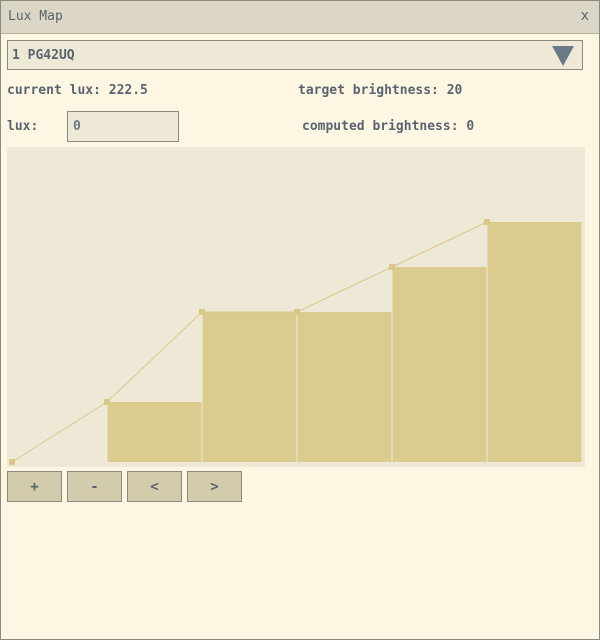 This screenshot has width=600, height=640. Describe the element at coordinates (94, 486) in the screenshot. I see `remove-point-button: -` at that location.